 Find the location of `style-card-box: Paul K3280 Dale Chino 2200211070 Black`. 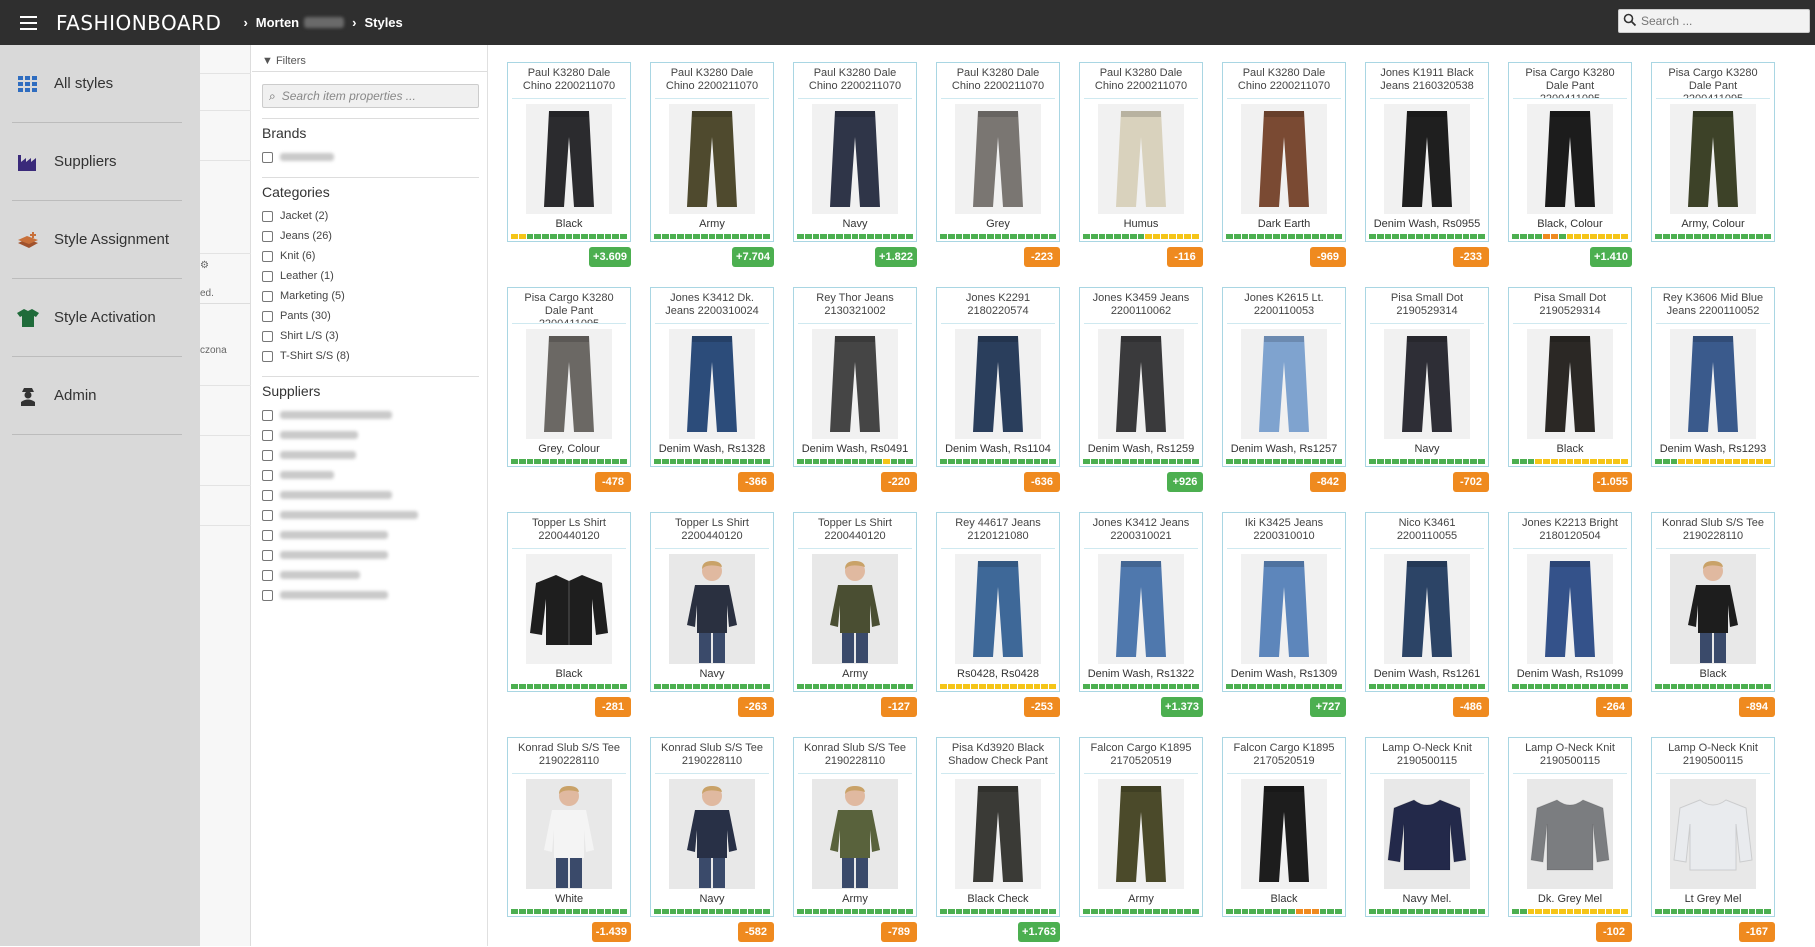

style-card-box: Paul K3280 Dale Chino 2200211070 Black is located at coordinates (569, 152).